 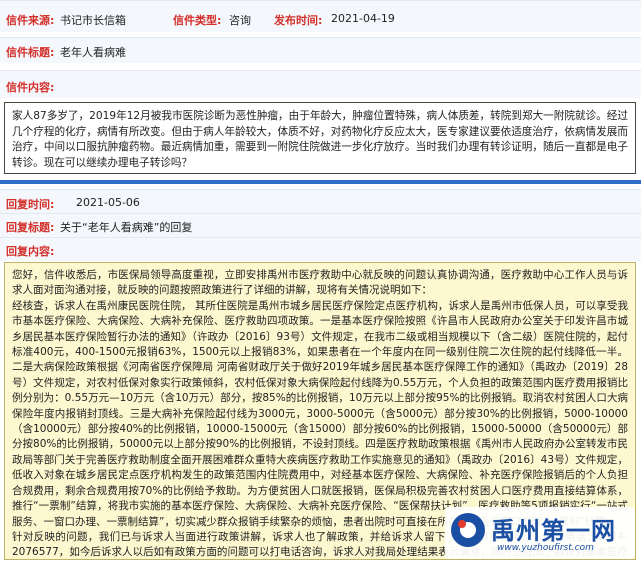 I want to click on site-watermark: 禹州第一网 www.yuzhoufirst.com, so click(x=540, y=533).